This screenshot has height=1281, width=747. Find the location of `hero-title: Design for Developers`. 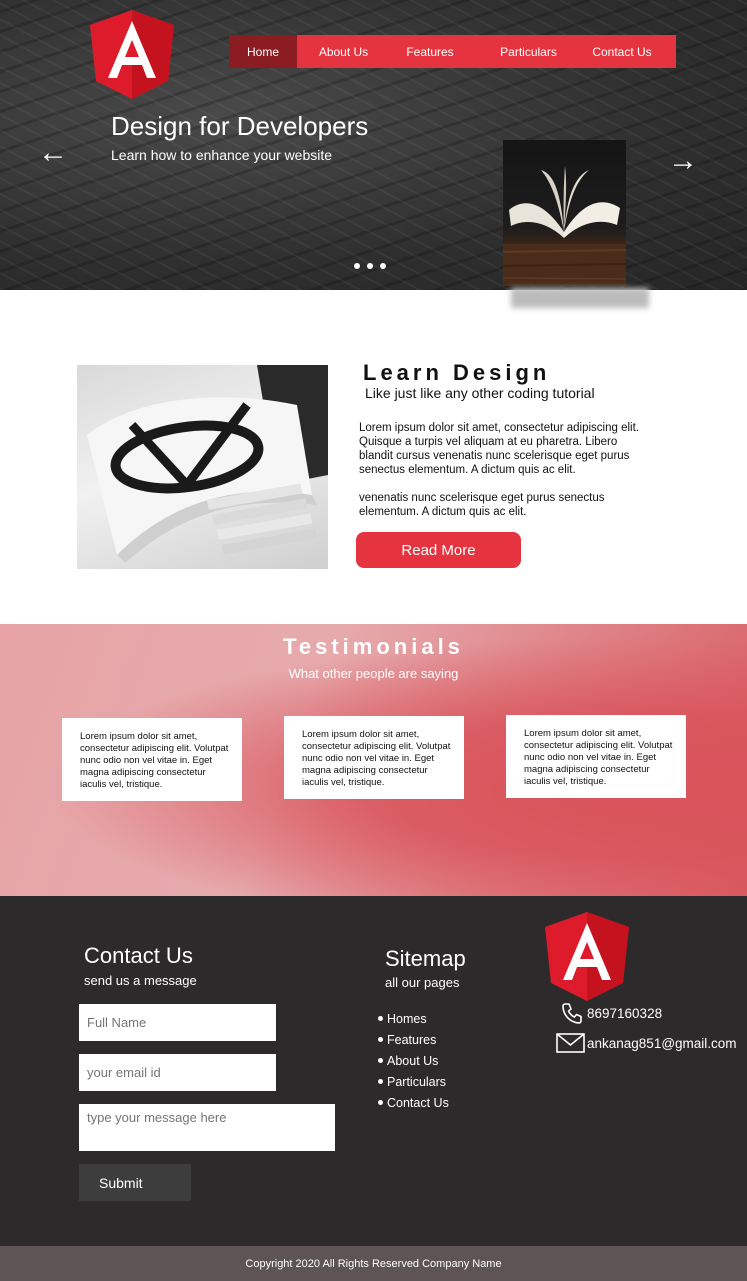

hero-title: Design for Developers is located at coordinates (240, 126).